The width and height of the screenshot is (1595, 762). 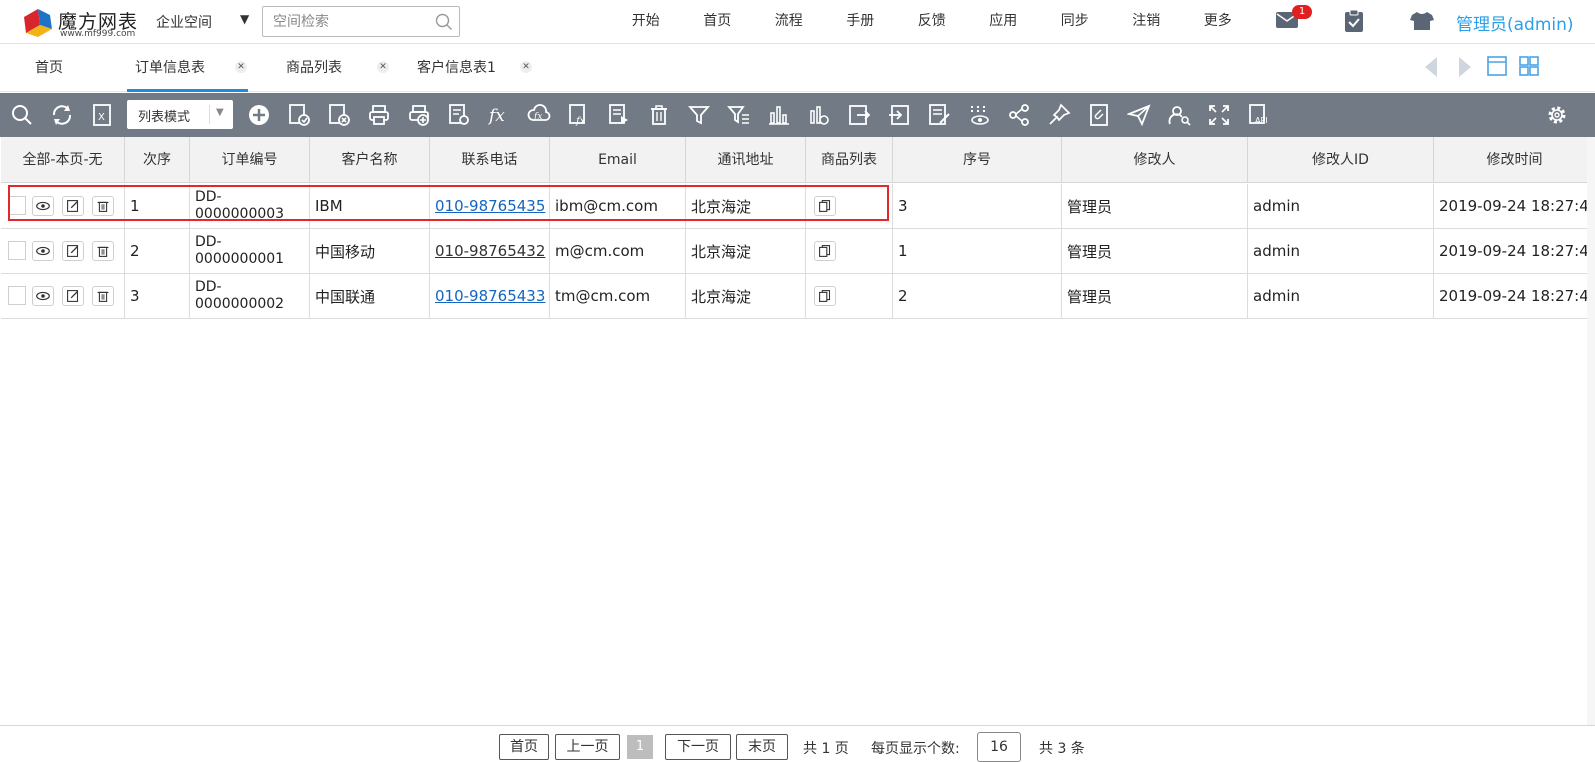 What do you see at coordinates (1354, 21) in the screenshot?
I see `clipboard-check-icon` at bounding box center [1354, 21].